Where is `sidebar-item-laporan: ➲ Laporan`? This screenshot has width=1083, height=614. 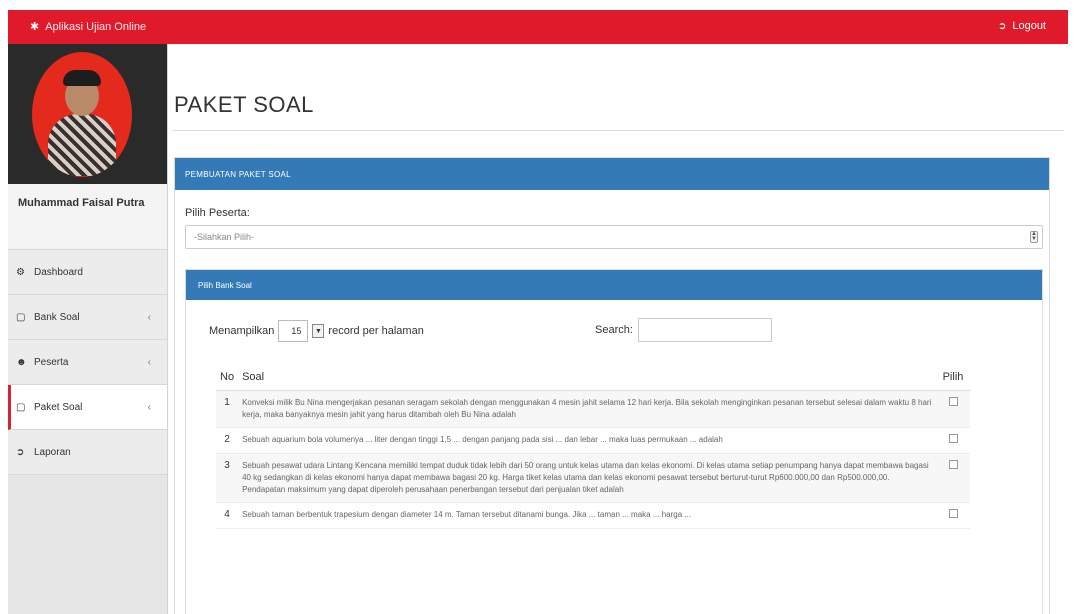
sidebar-item-laporan: ➲ Laporan is located at coordinates (87, 452).